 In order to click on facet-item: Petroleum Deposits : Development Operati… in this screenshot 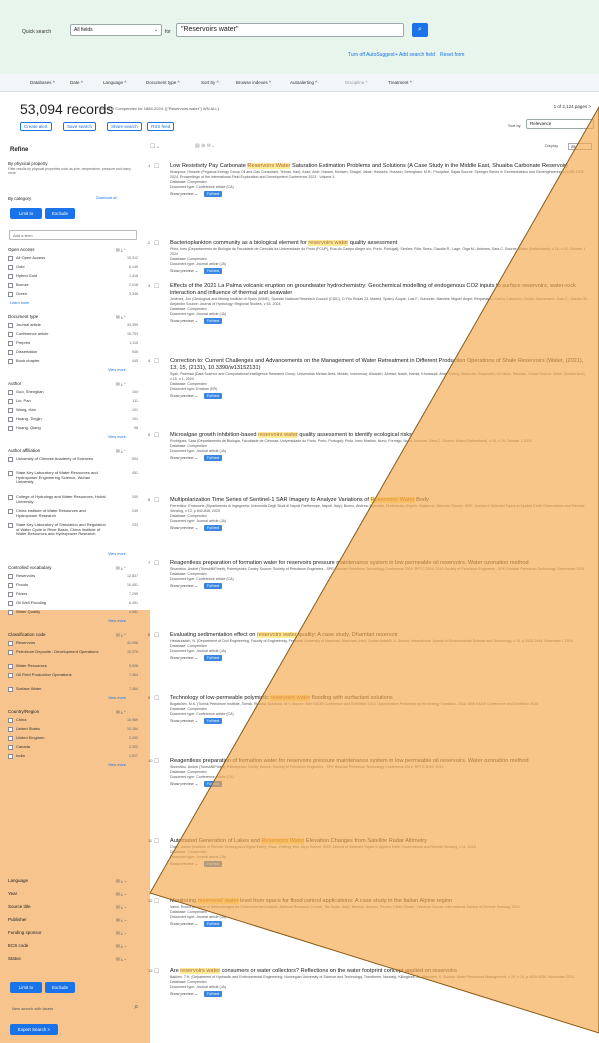, I will do `click(73, 652)`.